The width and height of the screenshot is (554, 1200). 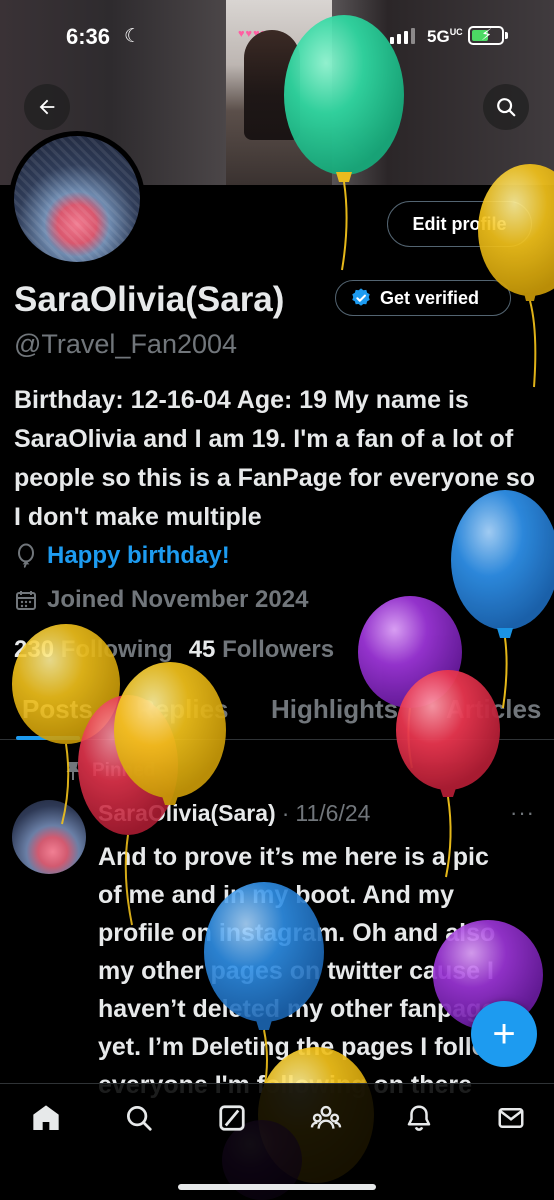 I want to click on tab-highlights: Highlights, so click(x=334, y=709).